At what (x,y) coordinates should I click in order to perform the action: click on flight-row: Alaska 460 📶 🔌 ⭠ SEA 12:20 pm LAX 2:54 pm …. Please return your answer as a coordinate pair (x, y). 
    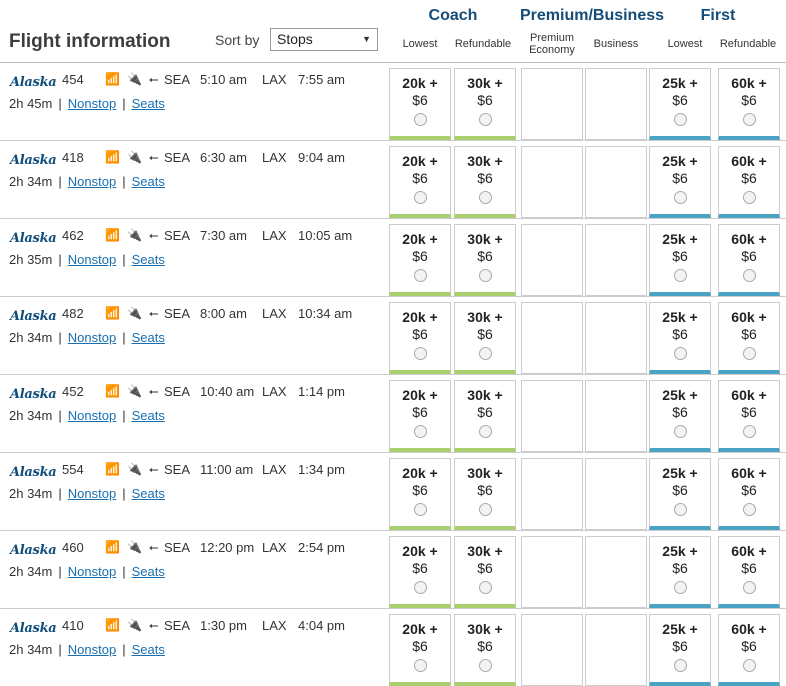
    Looking at the image, I should click on (393, 569).